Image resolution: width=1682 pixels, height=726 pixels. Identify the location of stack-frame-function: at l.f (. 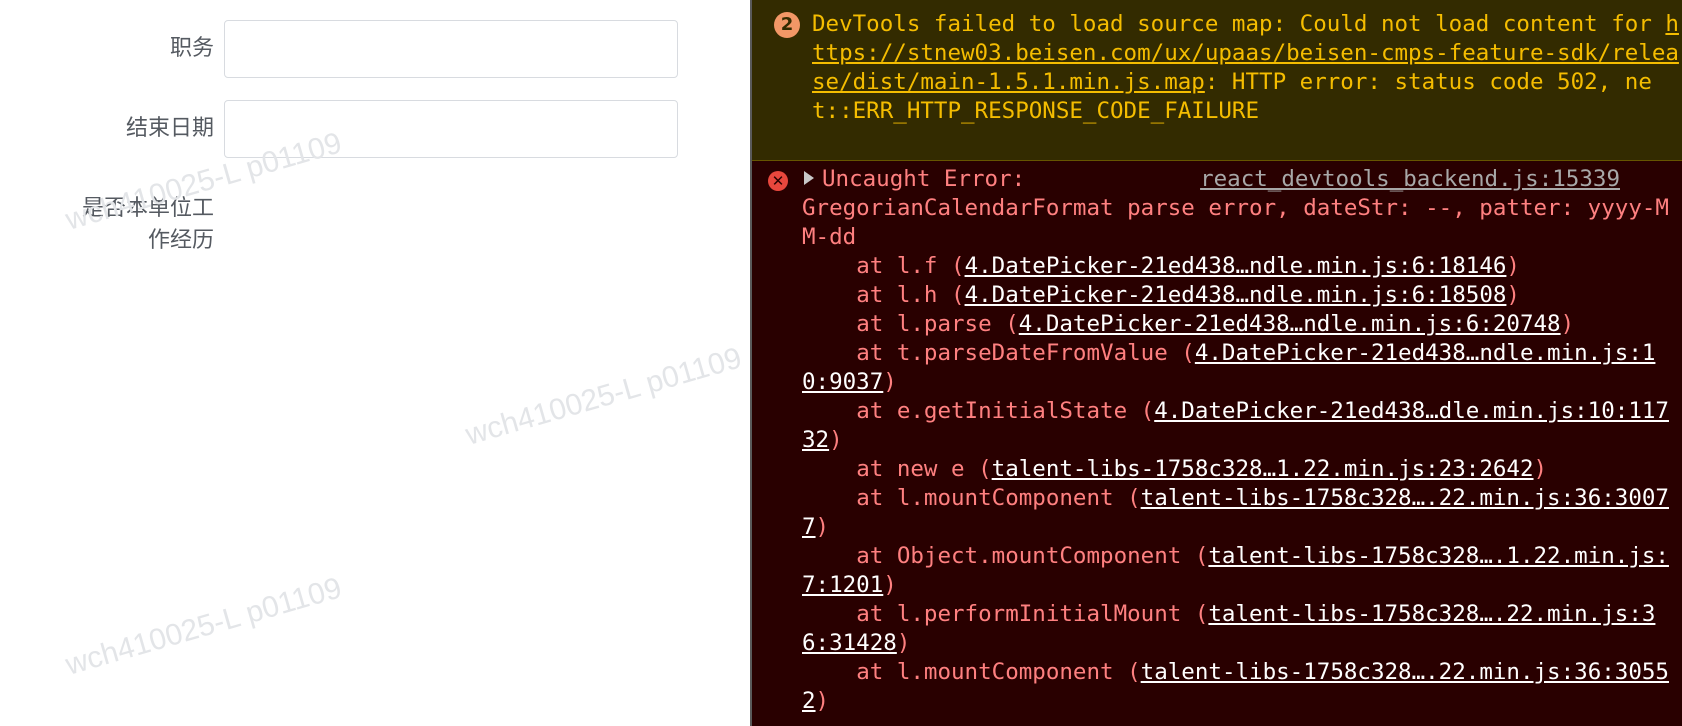
(883, 266).